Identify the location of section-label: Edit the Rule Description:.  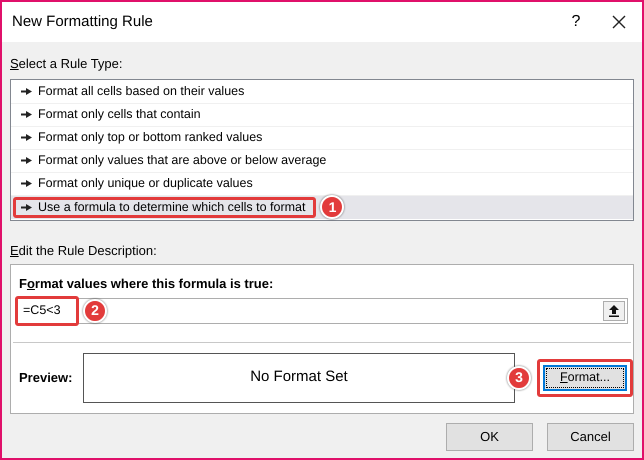
(84, 251).